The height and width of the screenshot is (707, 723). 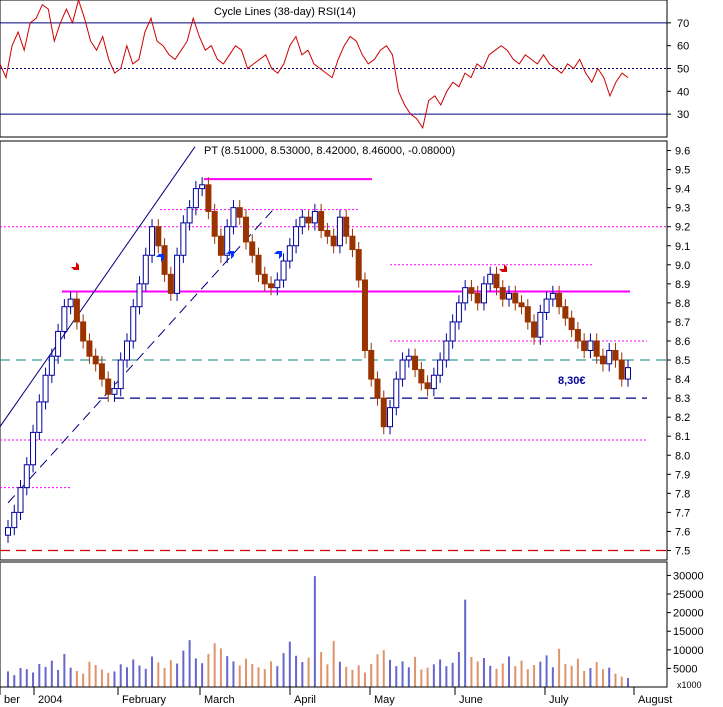 What do you see at coordinates (685, 669) in the screenshot?
I see `volume-tick-label: 5000` at bounding box center [685, 669].